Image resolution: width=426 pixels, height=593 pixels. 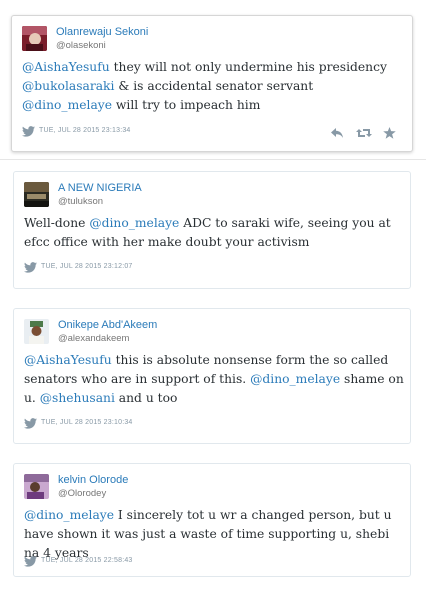 What do you see at coordinates (85, 130) in the screenshot?
I see `tweet-timestamp: TUE, JUL 28 2015 23:13:34` at bounding box center [85, 130].